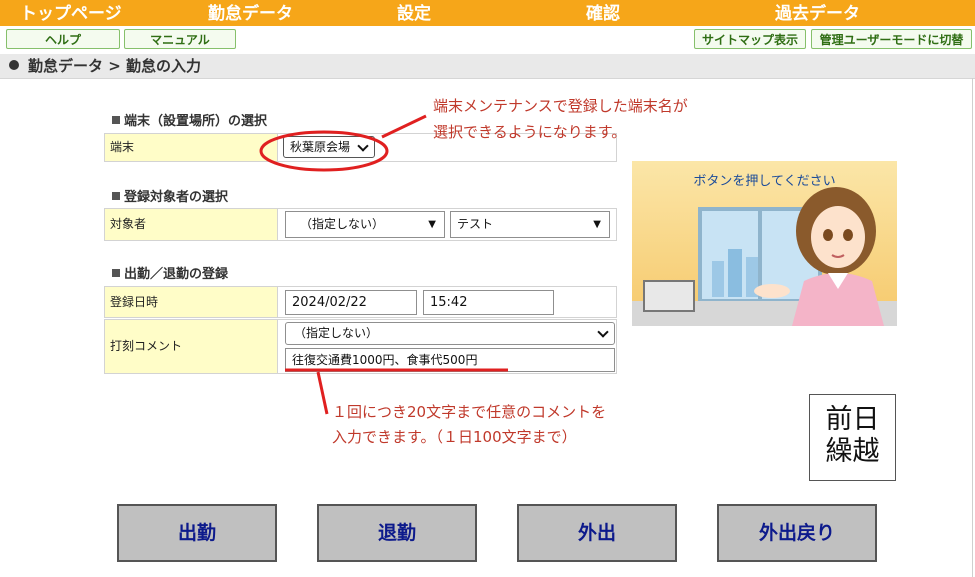  Describe the element at coordinates (450, 360) in the screenshot. I see `comment-input: 往復交通費1000円、食事代500円` at that location.